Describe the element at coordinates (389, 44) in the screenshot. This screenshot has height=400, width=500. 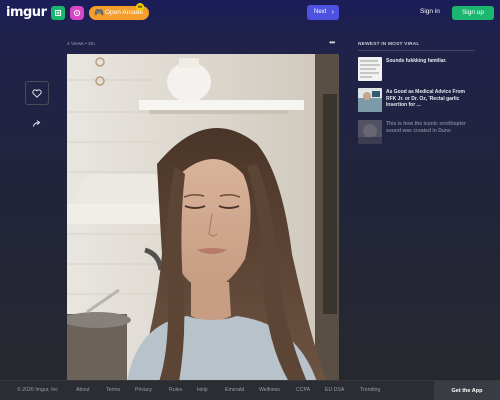
I see `sidebar-title: NEWEST IN MOST VIRAL` at that location.